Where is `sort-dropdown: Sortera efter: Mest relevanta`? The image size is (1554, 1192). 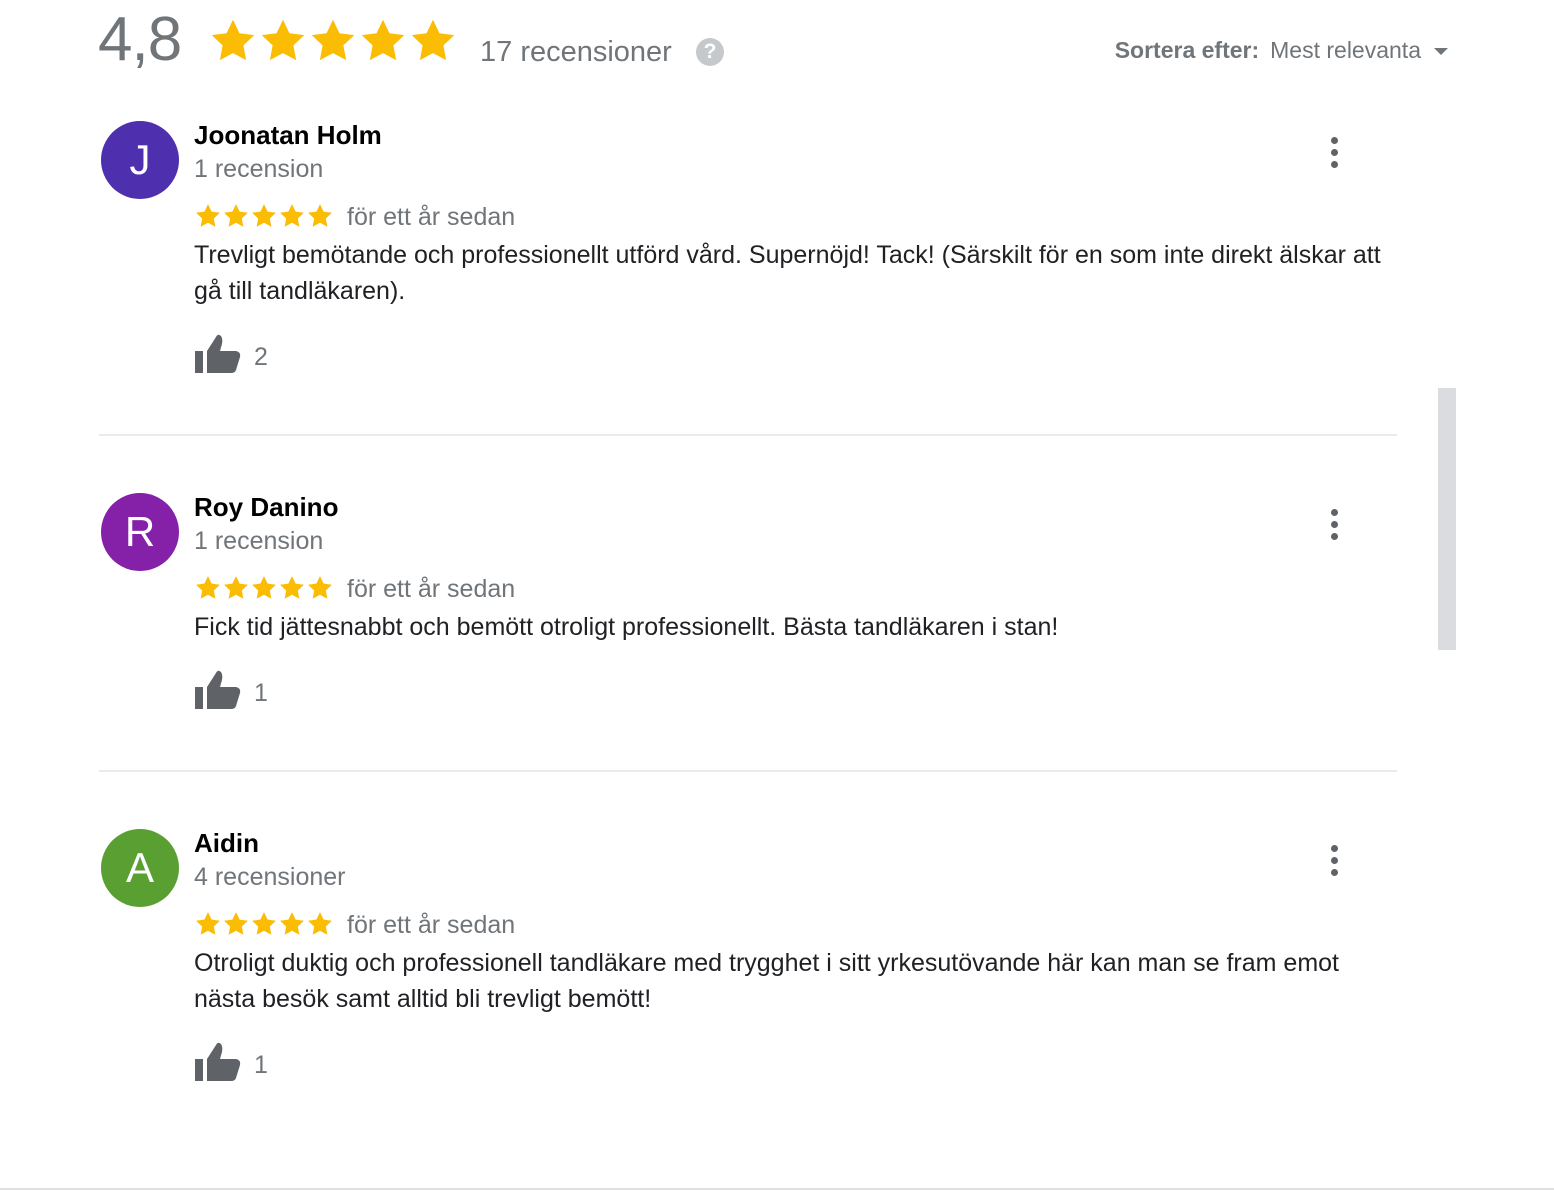
sort-dropdown: Sortera efter: Mest relevanta is located at coordinates (1281, 50).